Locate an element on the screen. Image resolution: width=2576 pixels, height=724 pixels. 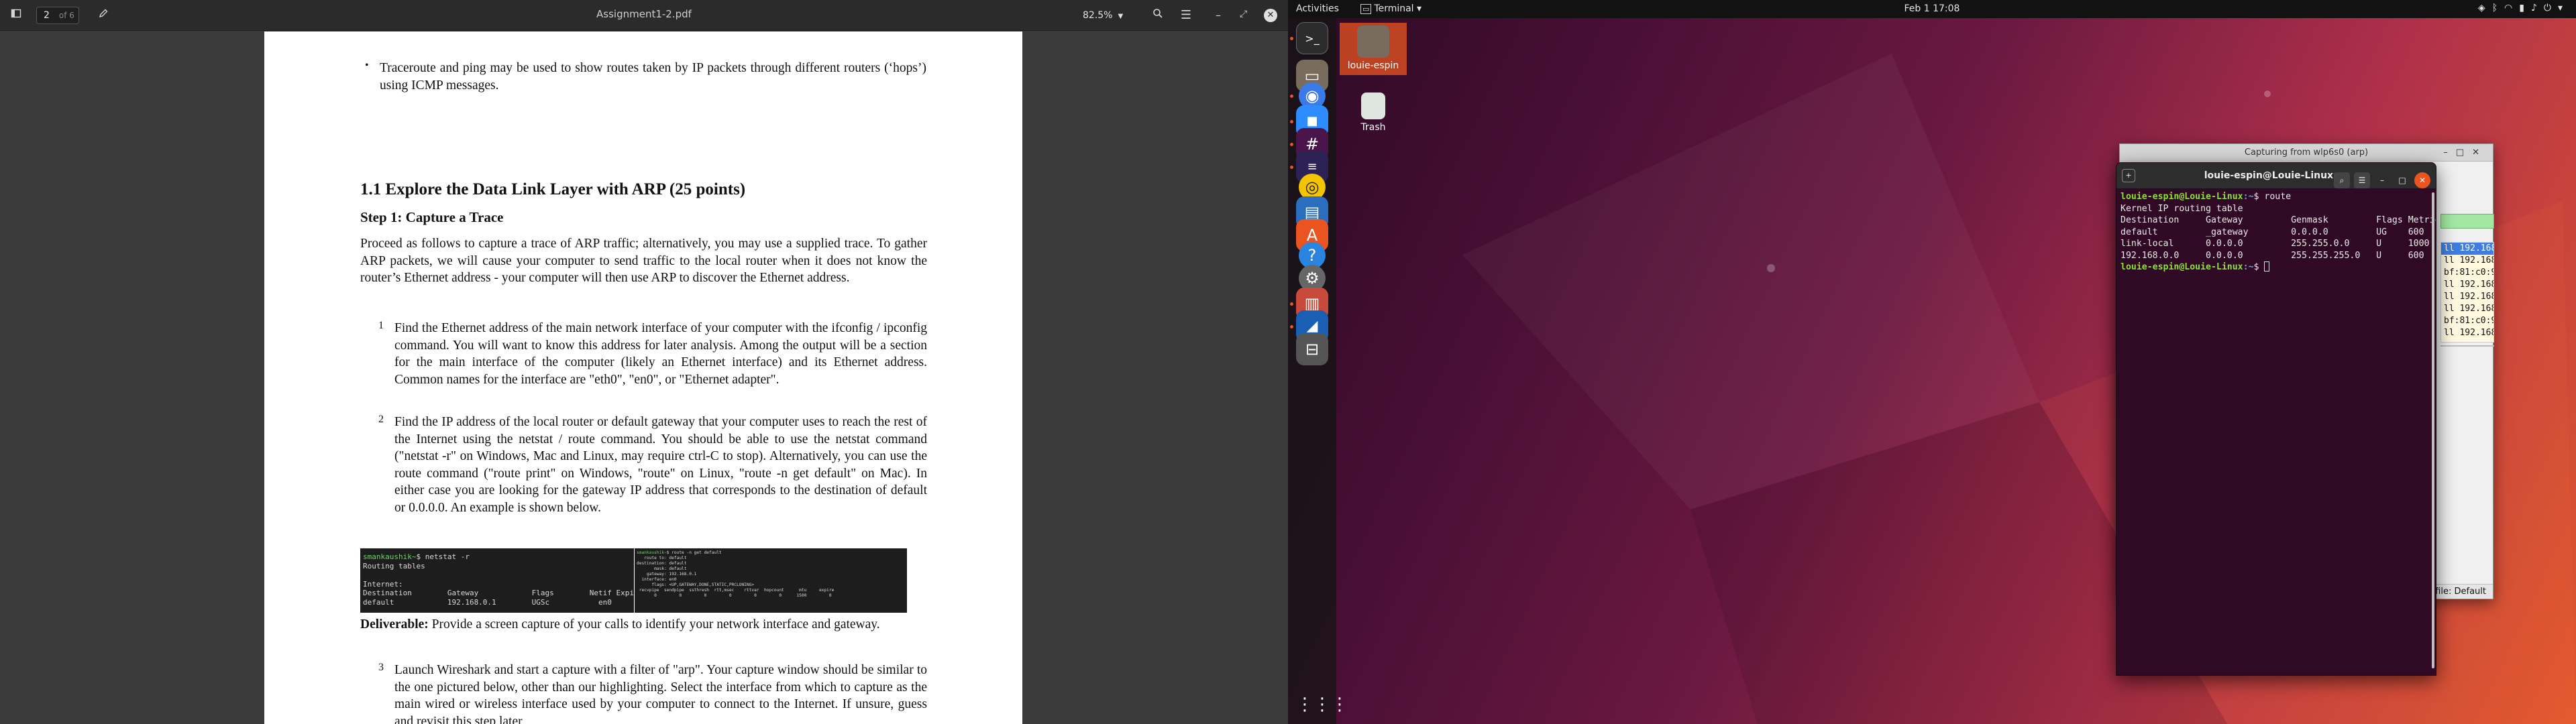
terminal-titlebar: + louie-espin@Louie-Linux: ~ ⌕ ☰ – □ ✕ is located at coordinates (2276, 175).